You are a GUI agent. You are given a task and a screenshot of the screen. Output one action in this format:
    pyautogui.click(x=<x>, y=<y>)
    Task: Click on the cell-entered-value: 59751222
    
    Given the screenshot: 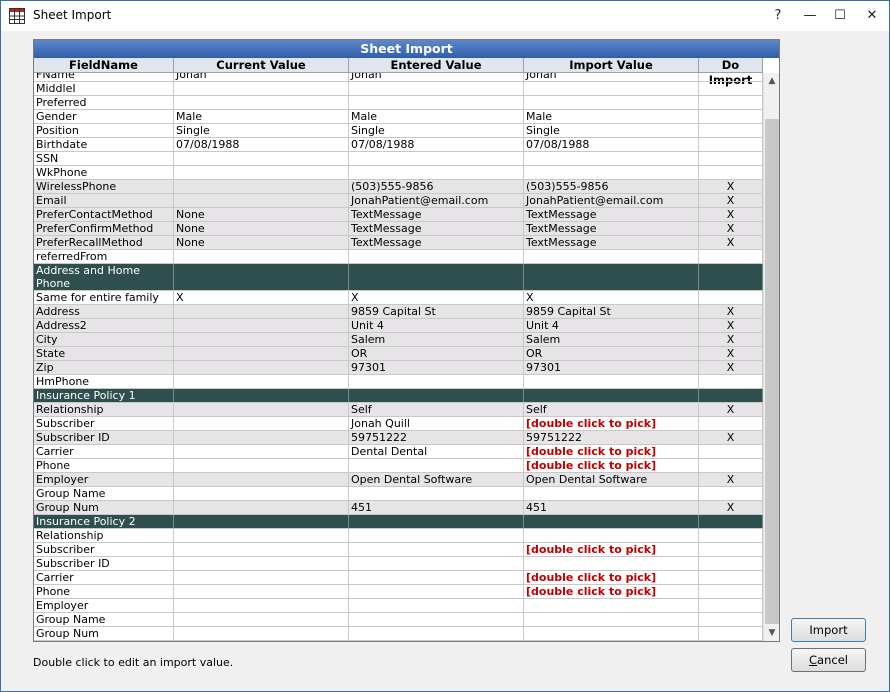 What is the action you would take?
    pyautogui.click(x=436, y=437)
    